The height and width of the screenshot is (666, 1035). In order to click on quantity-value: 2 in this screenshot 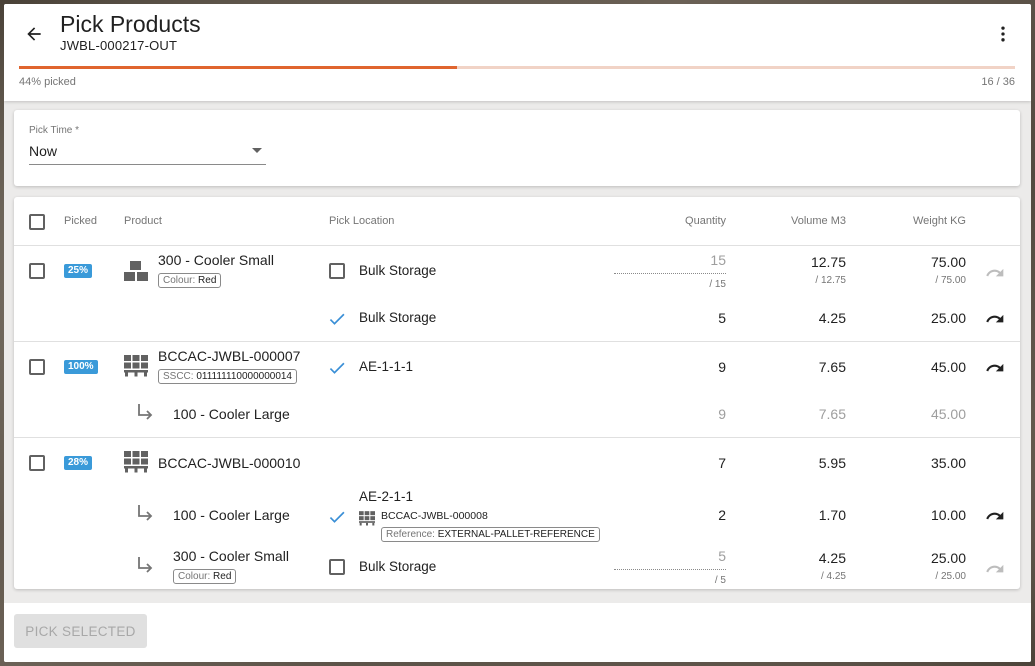, I will do `click(722, 515)`.